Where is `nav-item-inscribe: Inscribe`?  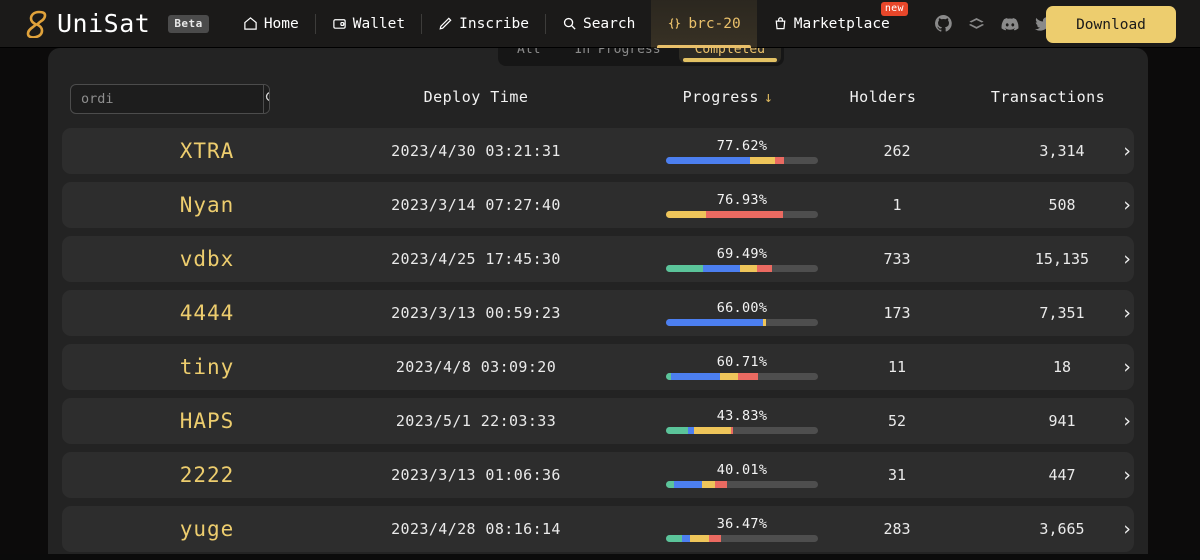
nav-item-inscribe: Inscribe is located at coordinates (483, 24).